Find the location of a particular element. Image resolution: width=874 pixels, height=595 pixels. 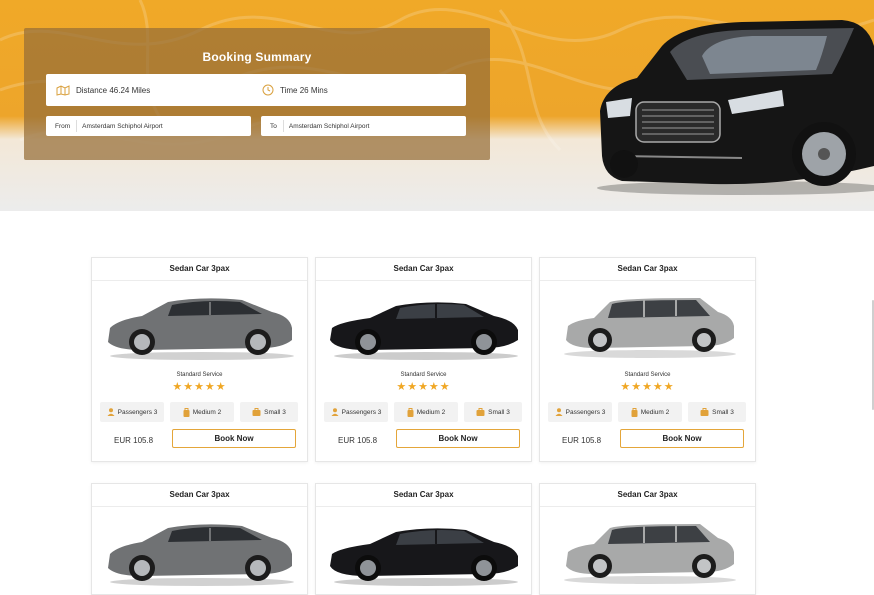

time-text: Time 26 Mins is located at coordinates (304, 90).